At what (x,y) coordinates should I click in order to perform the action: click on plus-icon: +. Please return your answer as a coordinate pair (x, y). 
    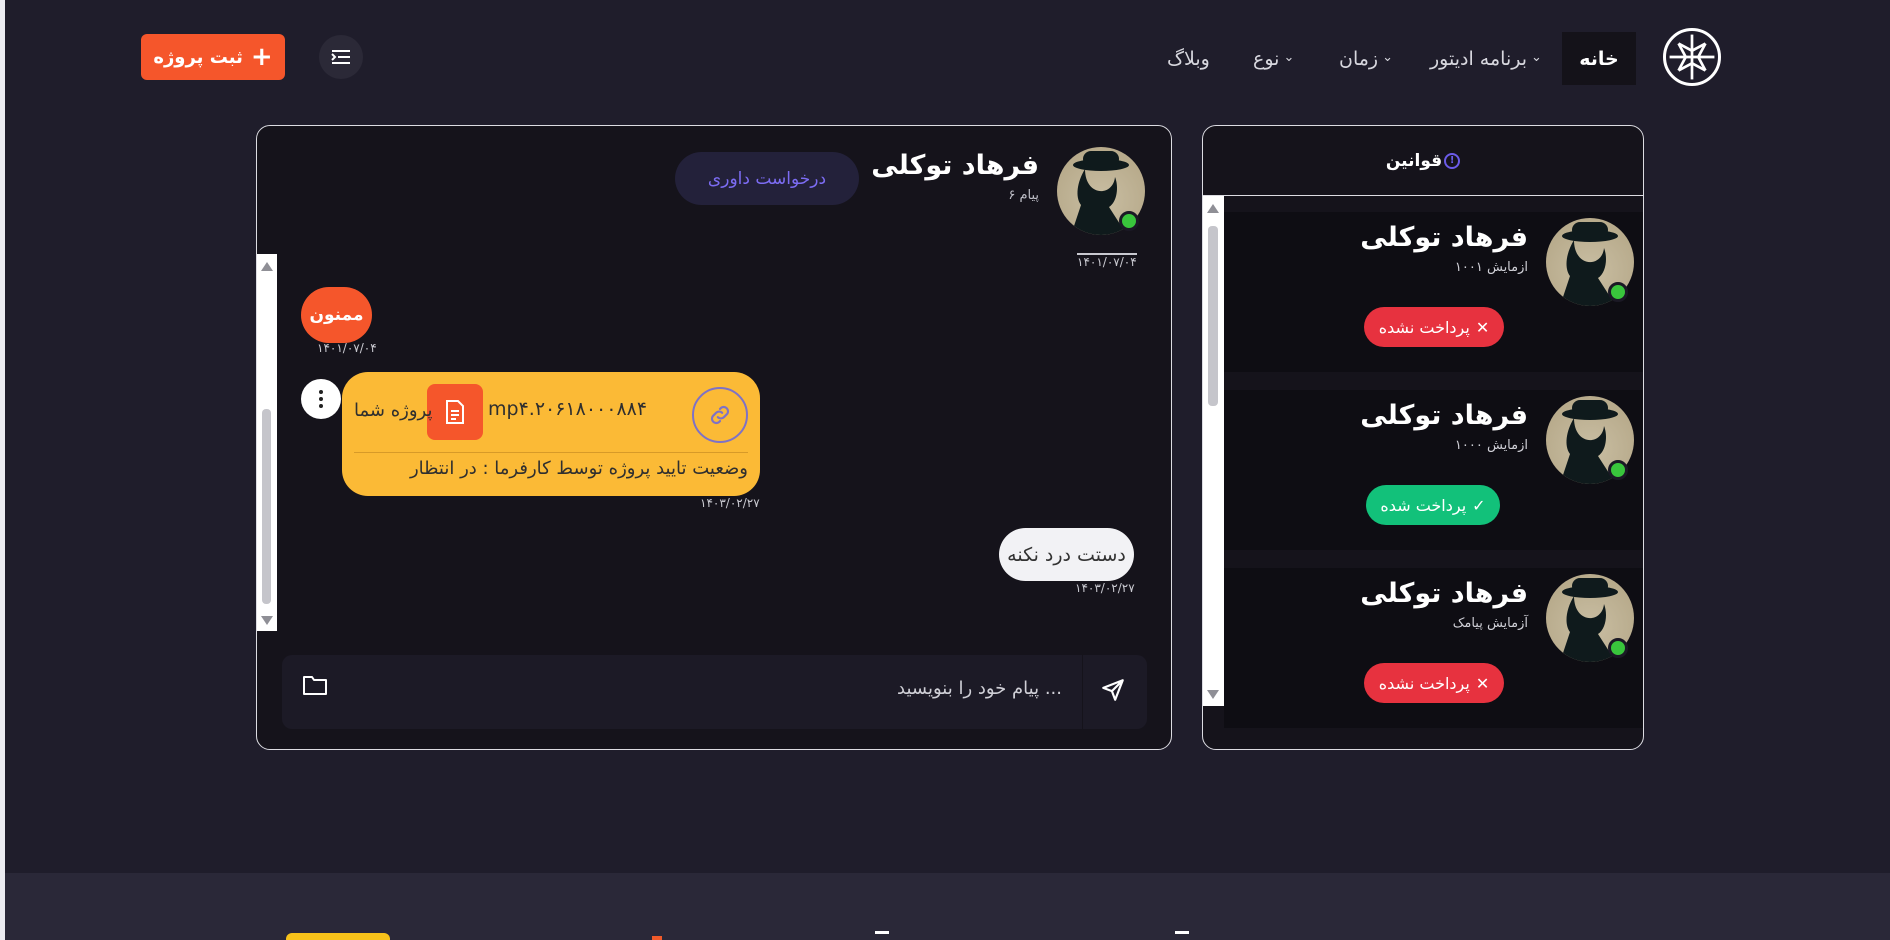
    Looking at the image, I should click on (261, 57).